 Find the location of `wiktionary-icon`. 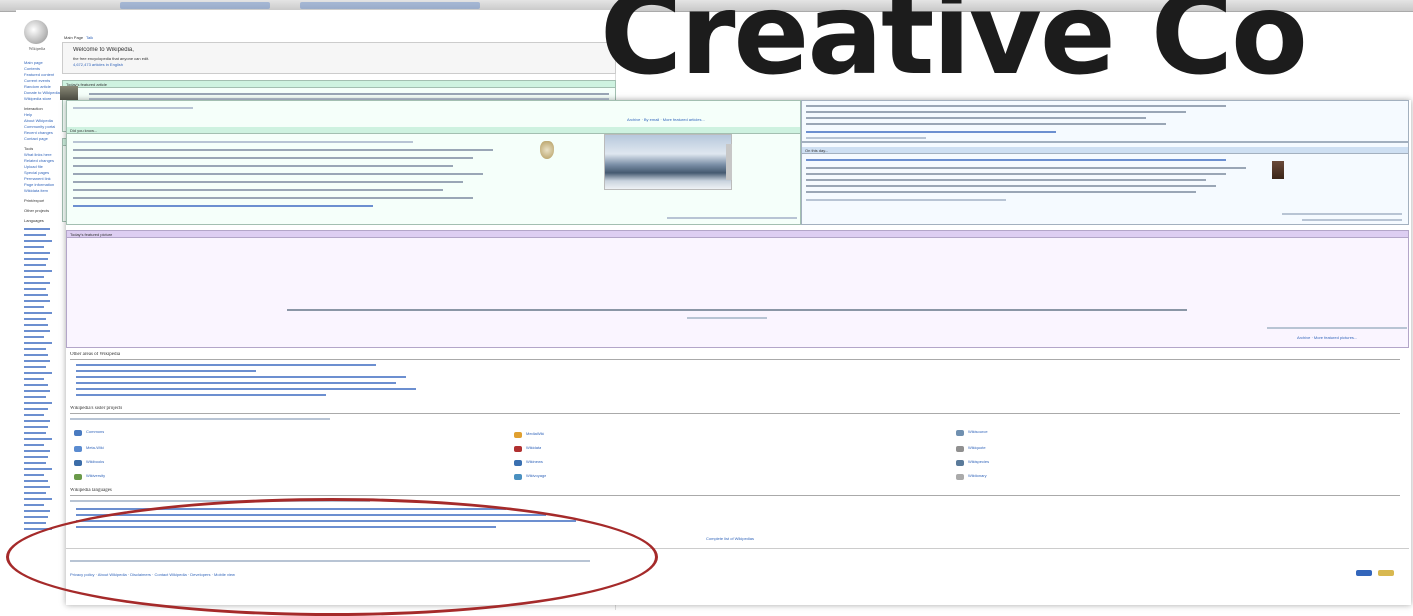

wiktionary-icon is located at coordinates (960, 477).